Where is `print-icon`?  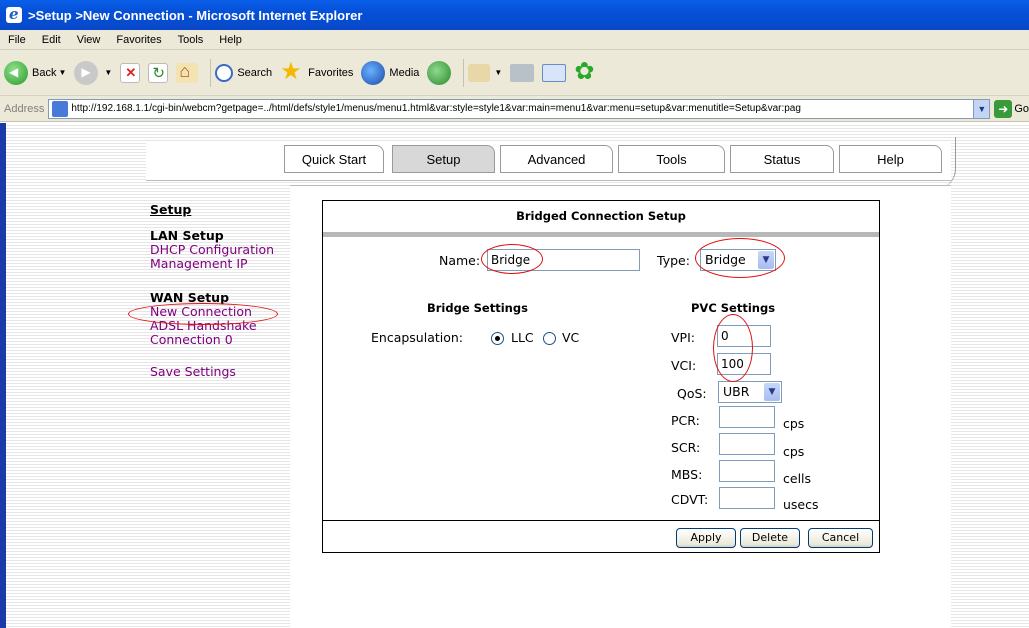 print-icon is located at coordinates (522, 72).